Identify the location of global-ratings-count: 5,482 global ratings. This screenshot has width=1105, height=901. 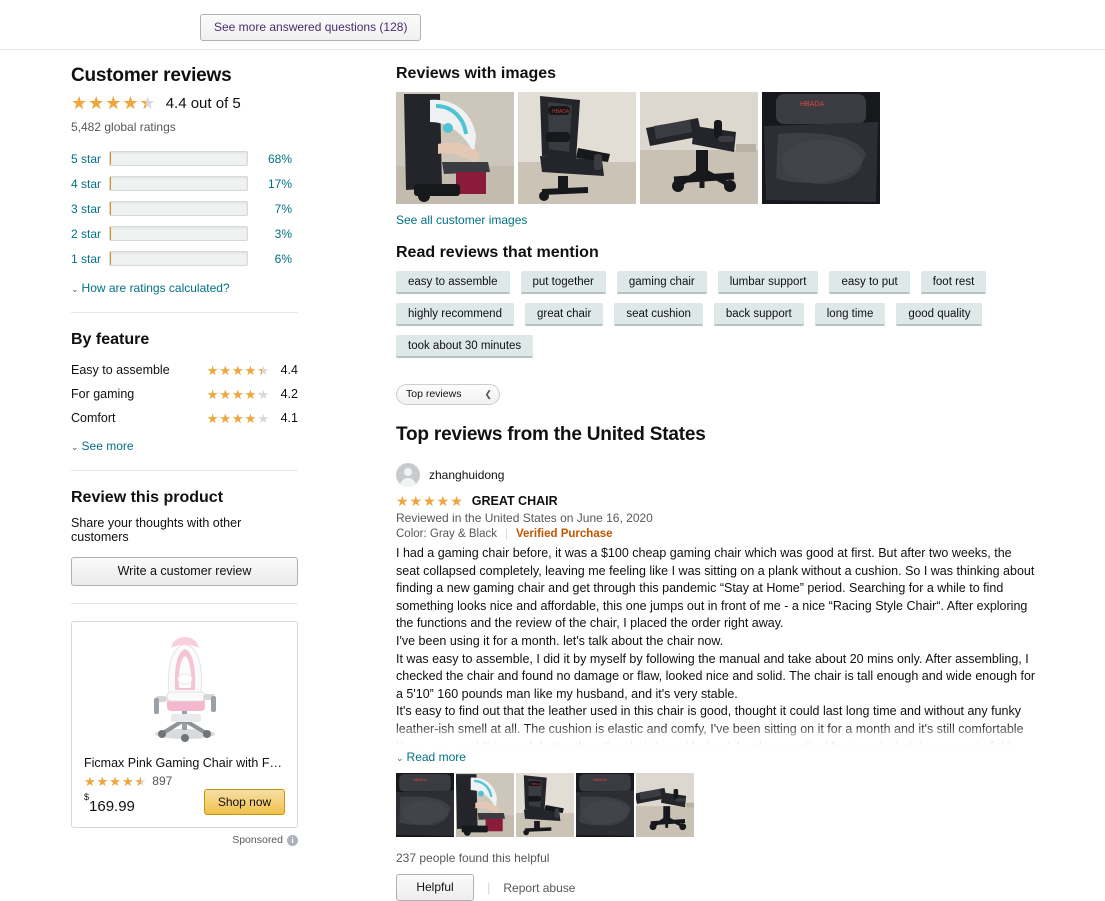
(123, 127).